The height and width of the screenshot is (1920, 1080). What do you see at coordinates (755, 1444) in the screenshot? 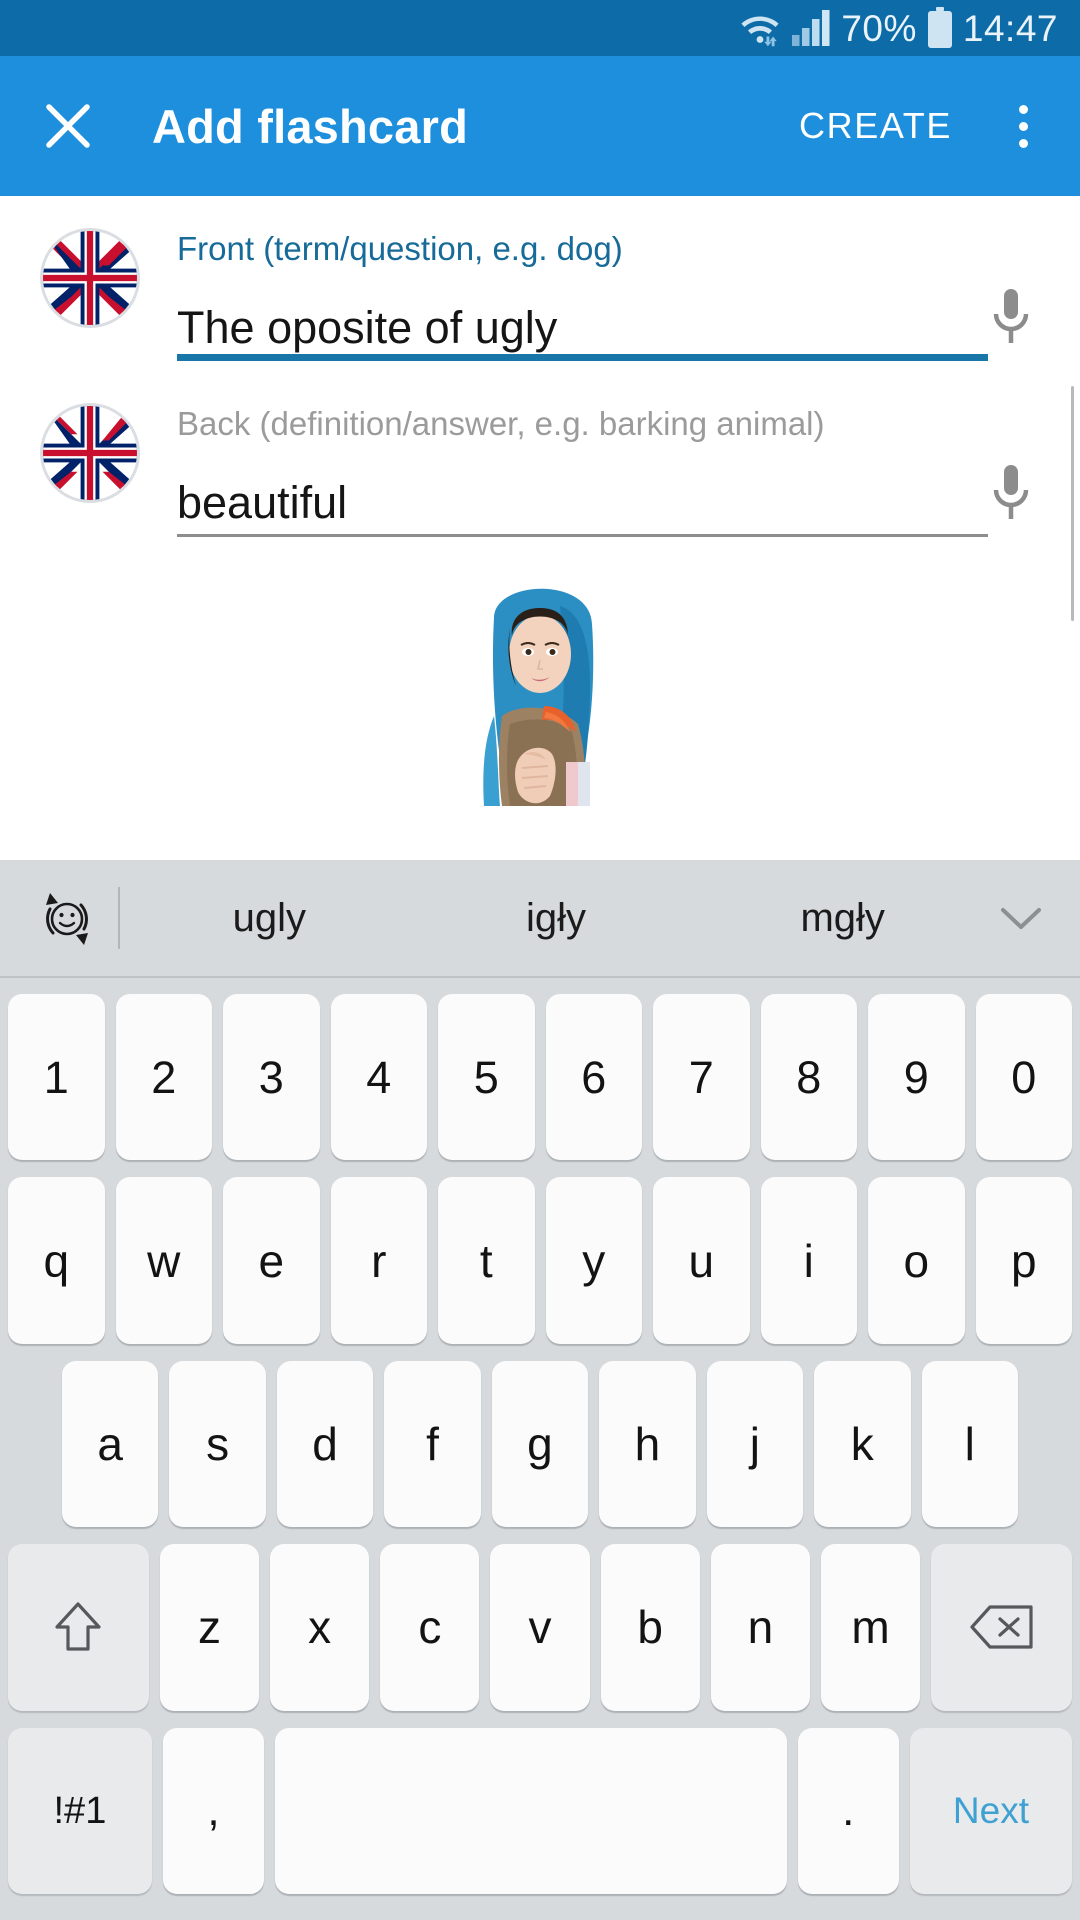
I see `key-j: j` at bounding box center [755, 1444].